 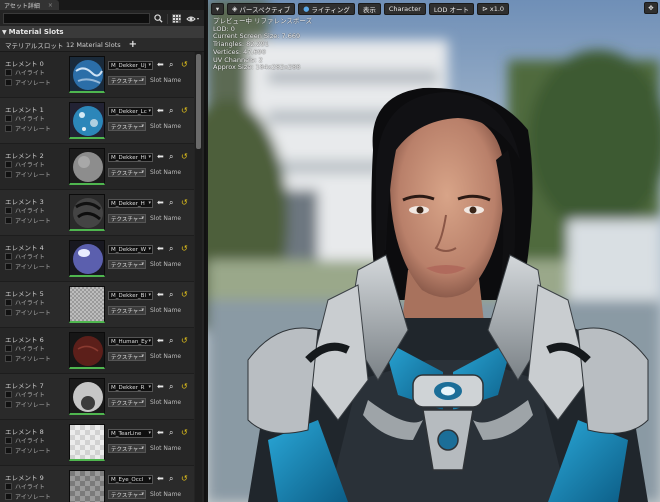 I want to click on details-scrollbar, so click(x=198, y=277).